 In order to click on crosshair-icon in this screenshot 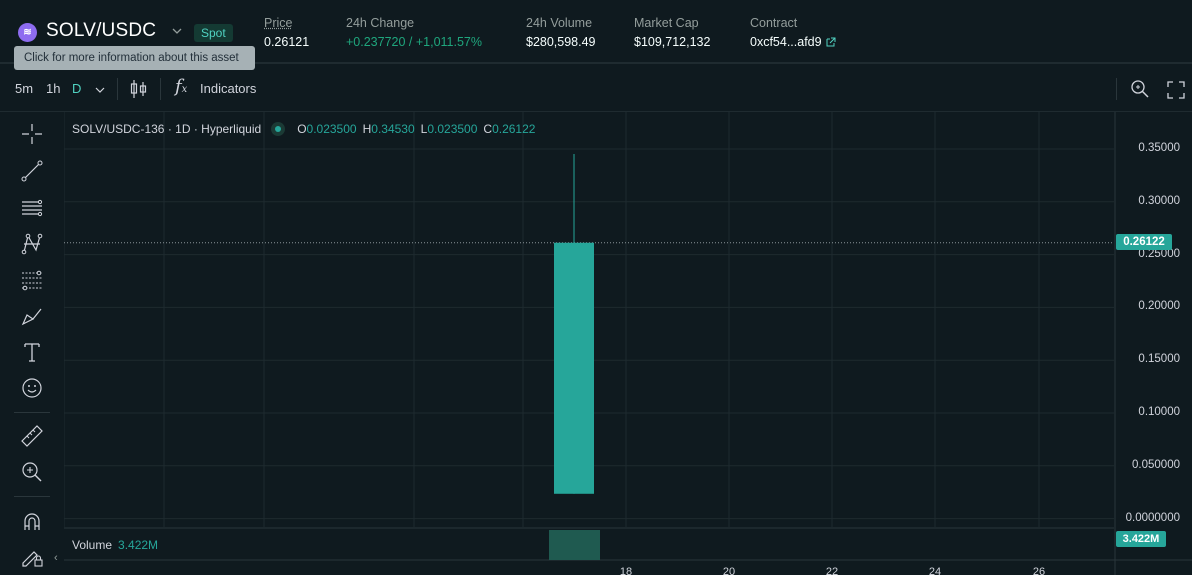, I will do `click(32, 134)`.